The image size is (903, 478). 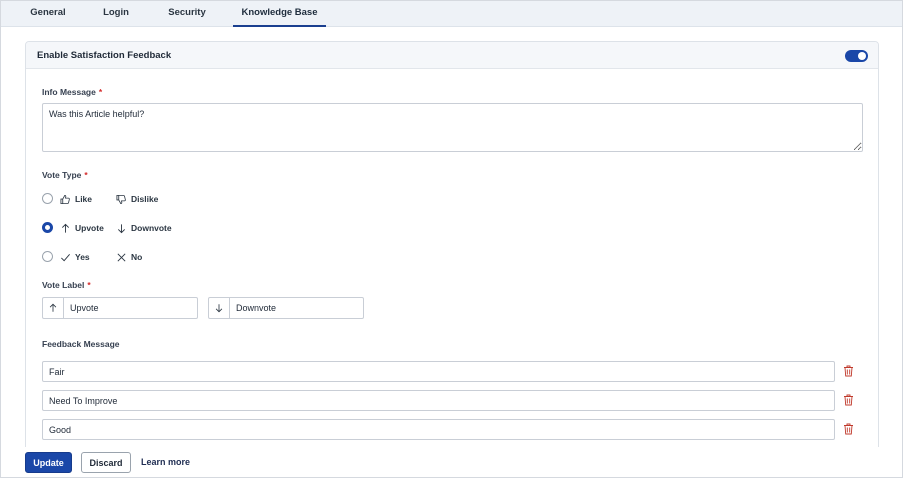 I want to click on info-message-label: Info Message *, so click(x=72, y=92).